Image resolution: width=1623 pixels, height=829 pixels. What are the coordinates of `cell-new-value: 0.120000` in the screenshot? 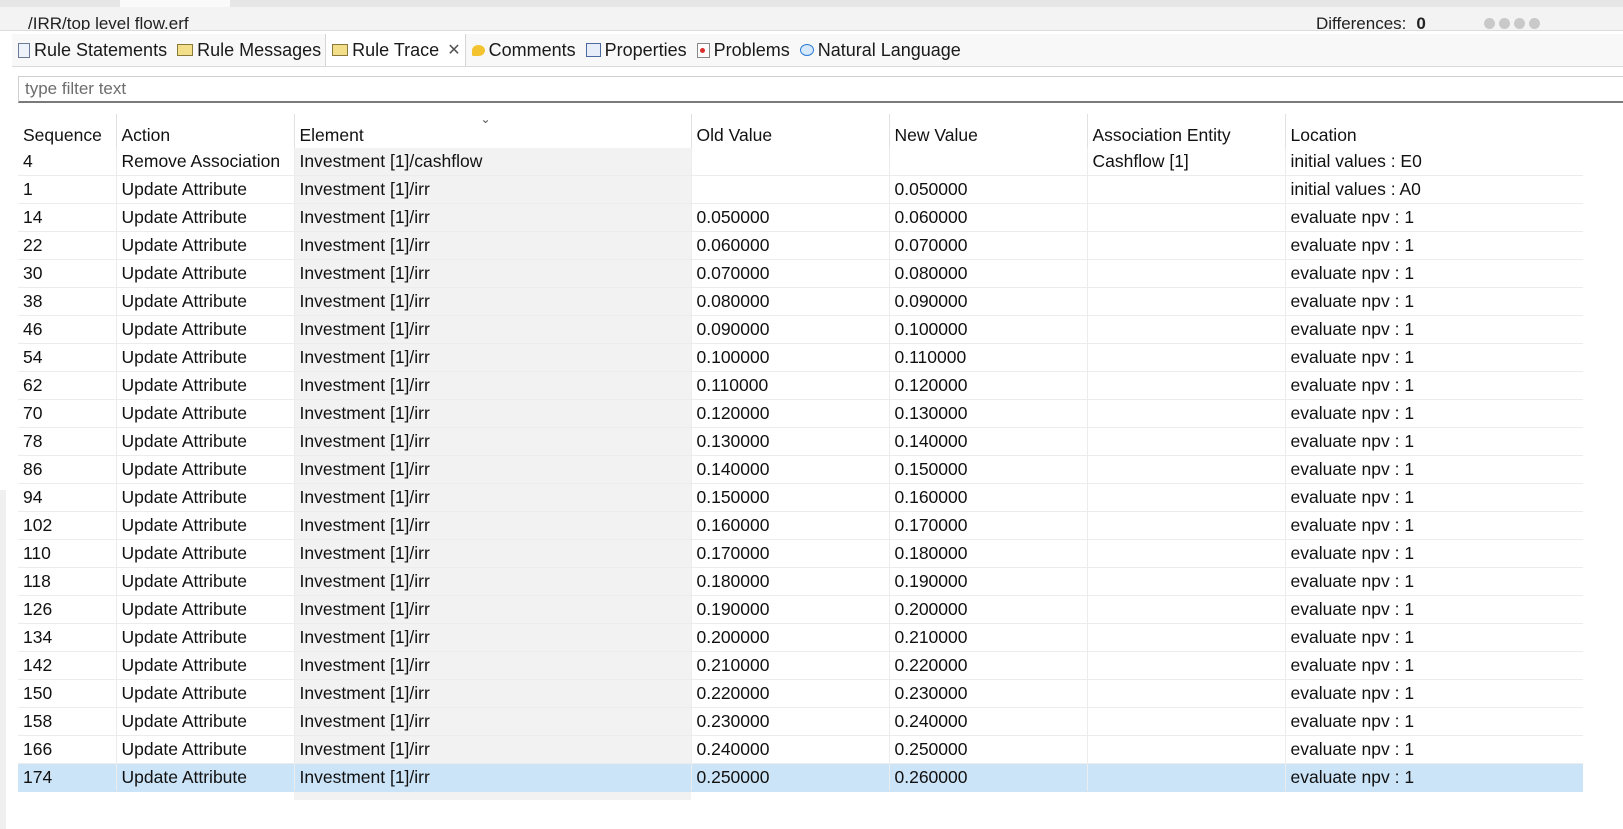 It's located at (987, 385).